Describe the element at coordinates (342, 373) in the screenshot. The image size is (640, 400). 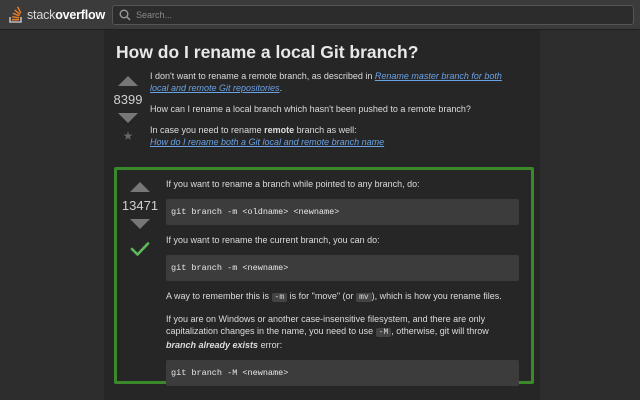
I see `code-block-3: git branch -M <newname>` at that location.